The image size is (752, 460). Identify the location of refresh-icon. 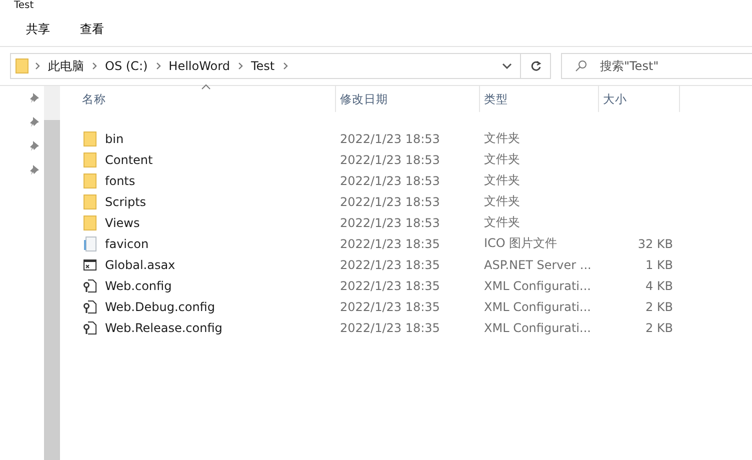
(536, 66).